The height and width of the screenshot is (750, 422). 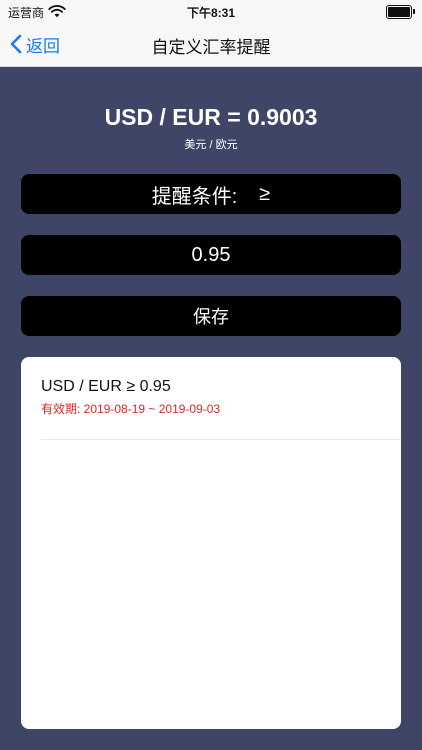 I want to click on page-title: 自定义汇率提醒, so click(x=211, y=47).